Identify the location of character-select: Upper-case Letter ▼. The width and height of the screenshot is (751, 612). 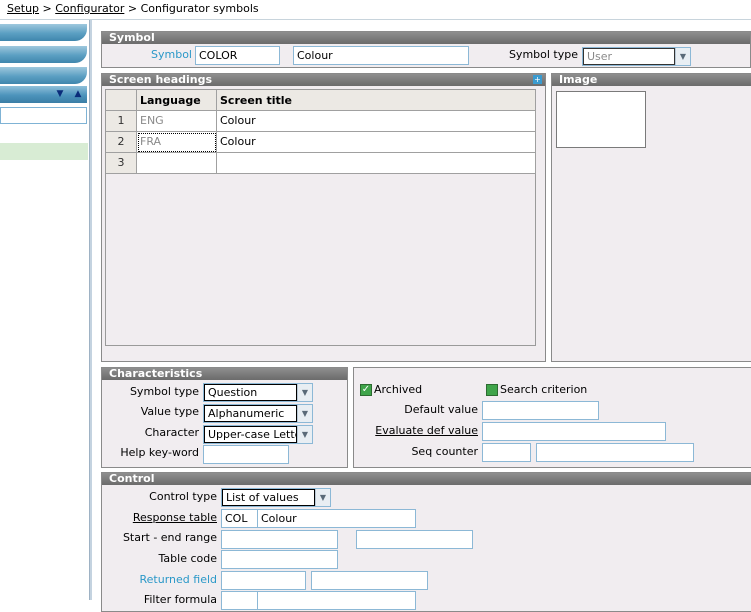
(258, 434).